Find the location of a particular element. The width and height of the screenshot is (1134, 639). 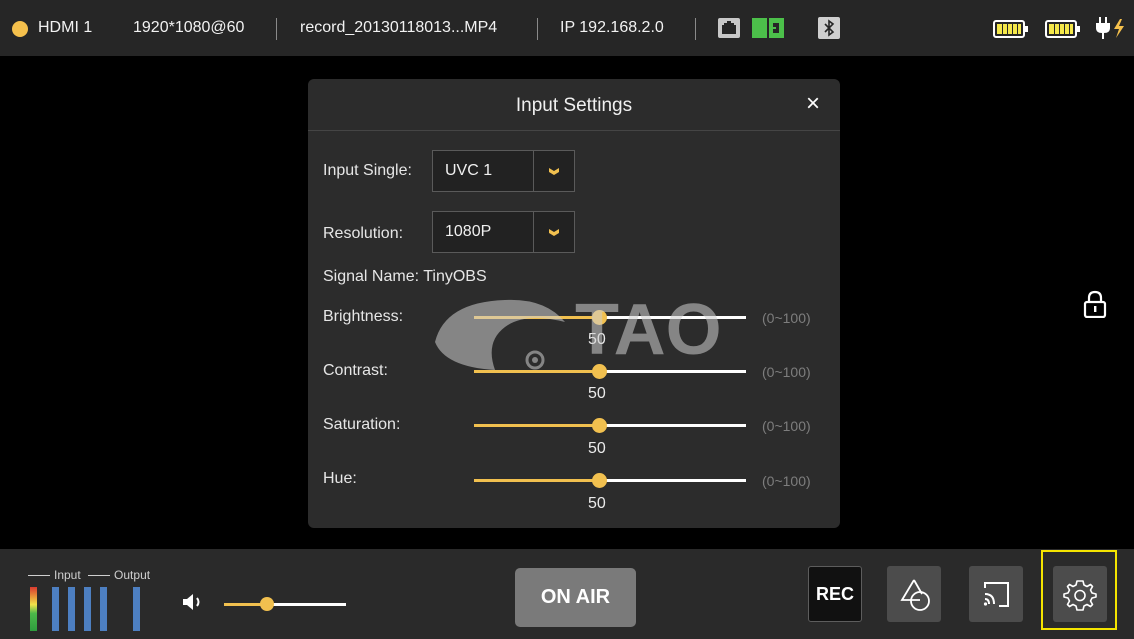

meter-legend: Input Output is located at coordinates (89, 575).